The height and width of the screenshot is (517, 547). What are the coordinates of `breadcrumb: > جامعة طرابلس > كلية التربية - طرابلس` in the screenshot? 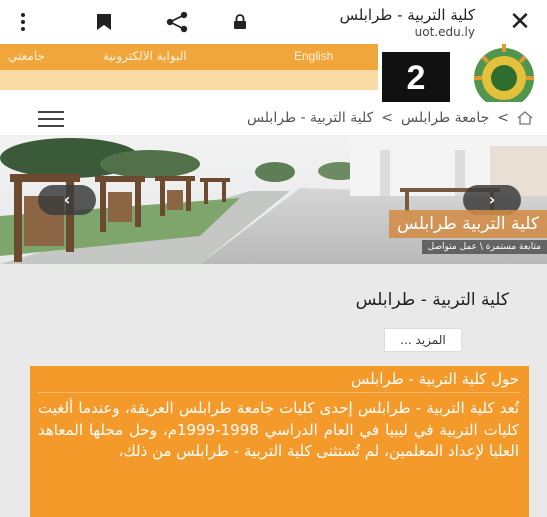 It's located at (390, 118).